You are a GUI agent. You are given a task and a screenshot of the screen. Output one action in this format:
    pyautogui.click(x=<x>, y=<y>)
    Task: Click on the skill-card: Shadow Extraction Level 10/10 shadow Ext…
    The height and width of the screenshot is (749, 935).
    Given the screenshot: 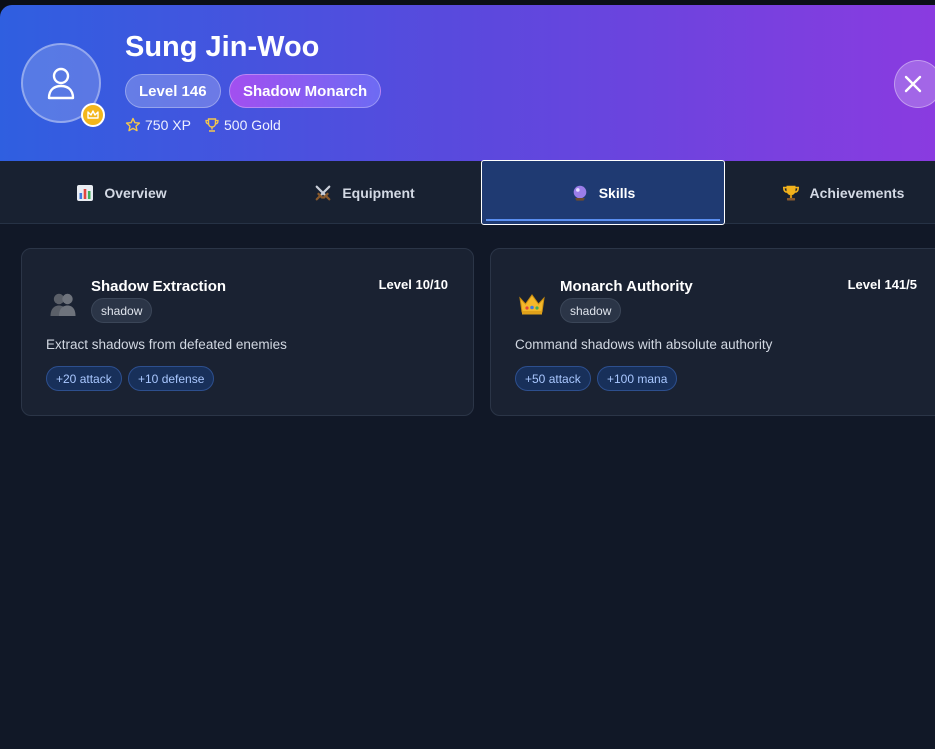 What is the action you would take?
    pyautogui.click(x=247, y=332)
    